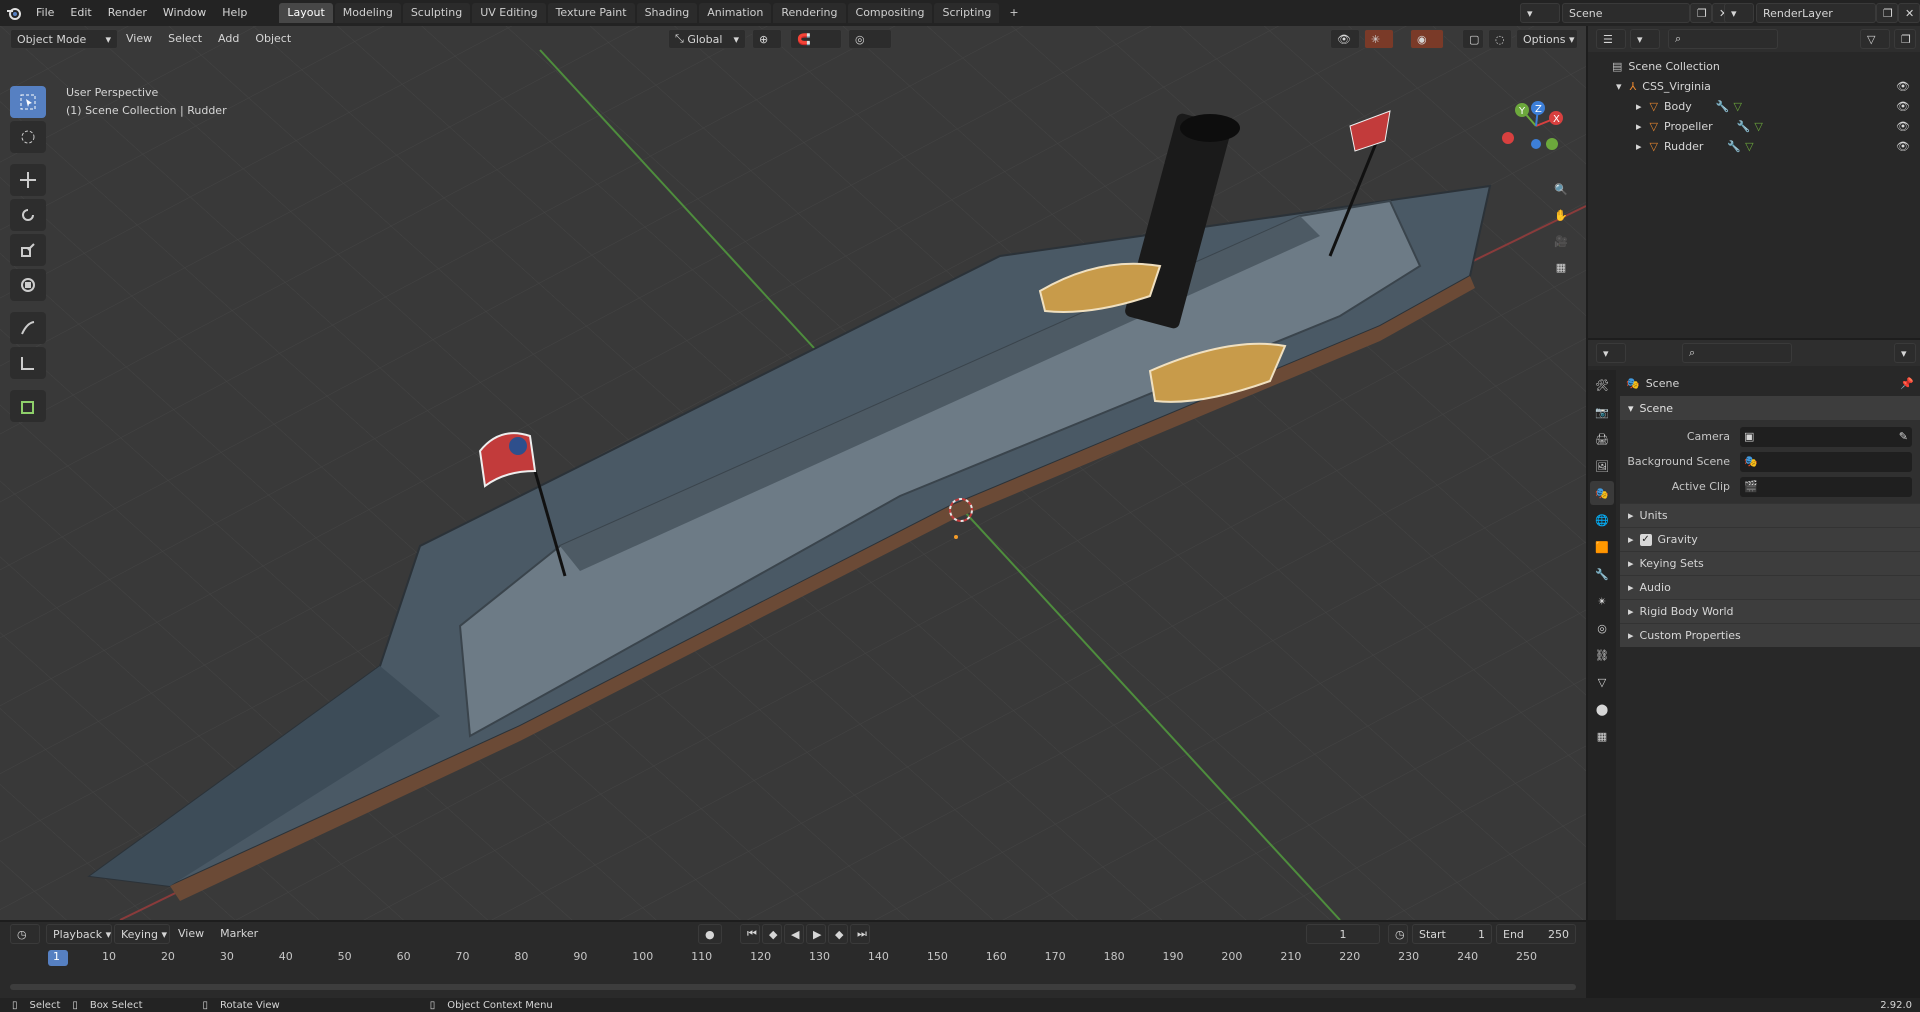 The height and width of the screenshot is (1012, 1920). Describe the element at coordinates (1903, 436) in the screenshot. I see `eyedropper-icon: ✎` at that location.